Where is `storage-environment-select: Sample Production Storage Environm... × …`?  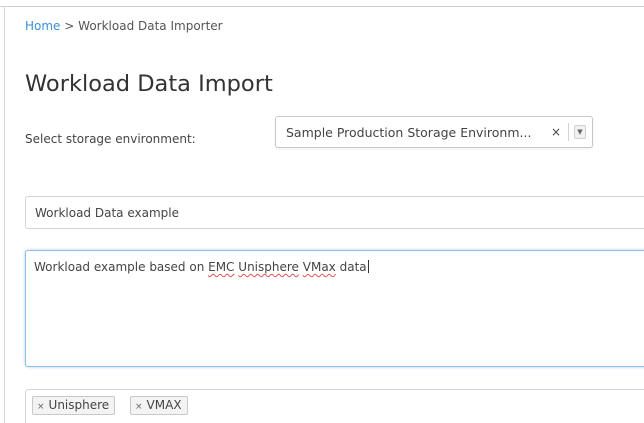 storage-environment-select: Sample Production Storage Environm... × … is located at coordinates (434, 132).